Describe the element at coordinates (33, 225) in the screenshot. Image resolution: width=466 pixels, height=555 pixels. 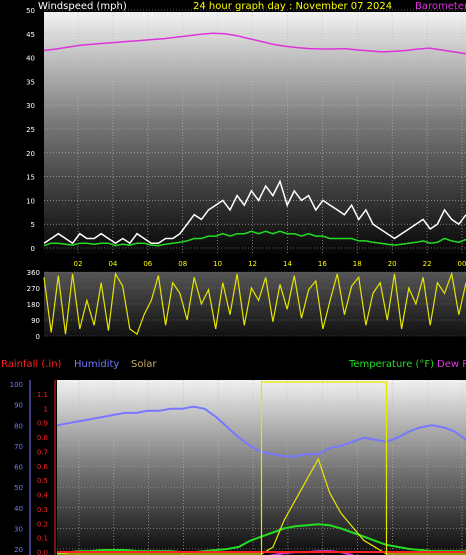
I see `wind-y-tick: 5` at that location.